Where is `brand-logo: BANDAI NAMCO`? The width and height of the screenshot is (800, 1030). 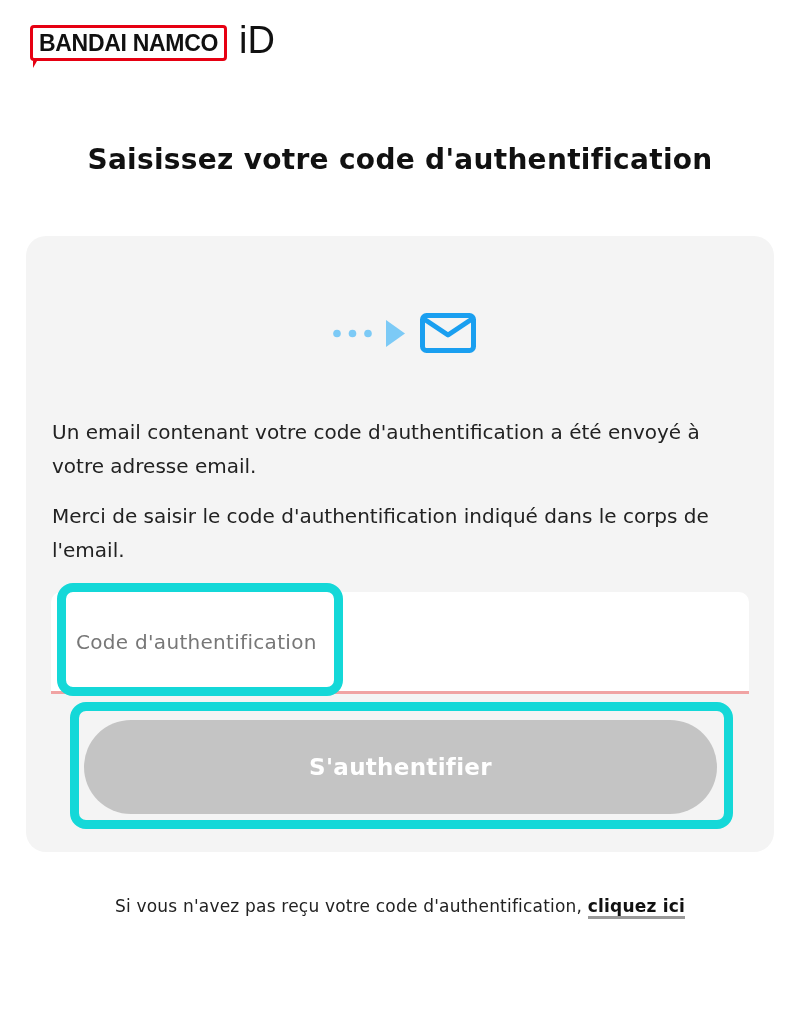 brand-logo: BANDAI NAMCO is located at coordinates (129, 46).